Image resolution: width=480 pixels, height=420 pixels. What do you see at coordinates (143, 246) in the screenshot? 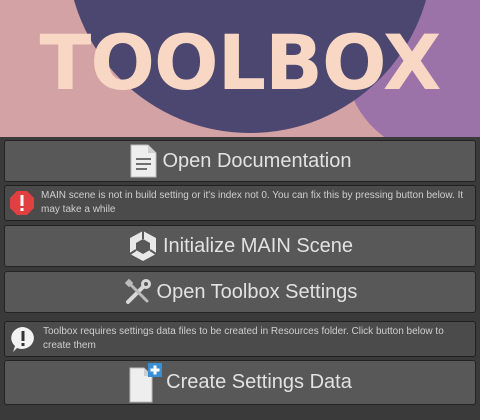
I see `unity-cube-icon` at bounding box center [143, 246].